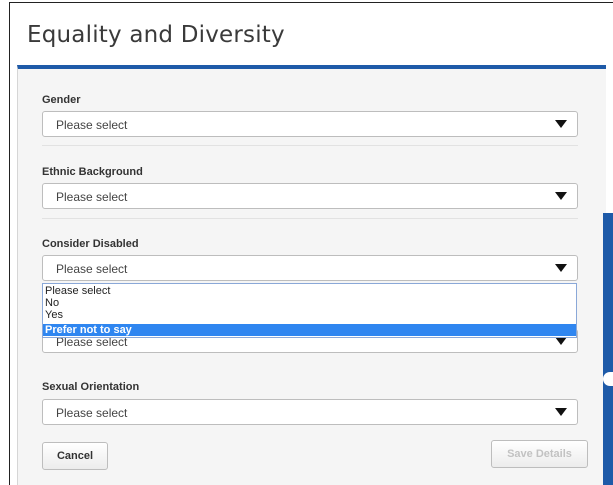 This screenshot has height=485, width=613. I want to click on ethnic-background-select: Please select, so click(310, 196).